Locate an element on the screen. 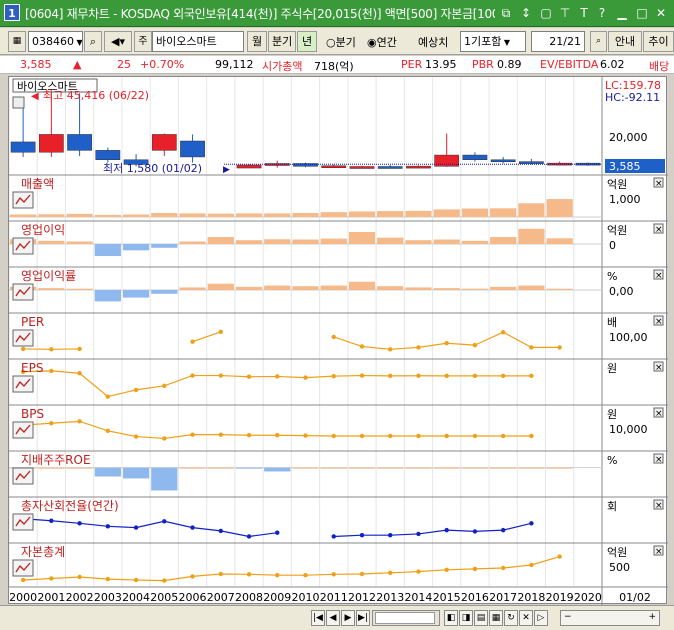 This screenshot has width=674, height=630. data-point-2018 is located at coordinates (531, 376).